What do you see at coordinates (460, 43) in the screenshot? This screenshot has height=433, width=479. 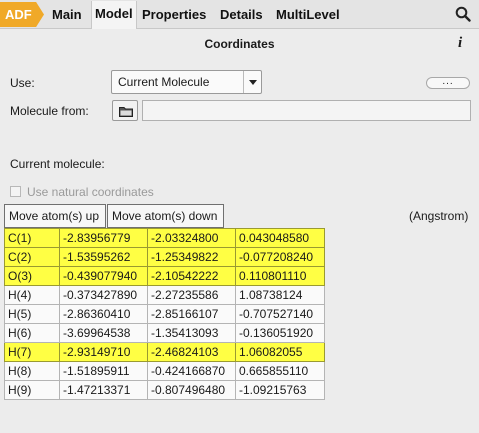 I see `info-icon: i` at bounding box center [460, 43].